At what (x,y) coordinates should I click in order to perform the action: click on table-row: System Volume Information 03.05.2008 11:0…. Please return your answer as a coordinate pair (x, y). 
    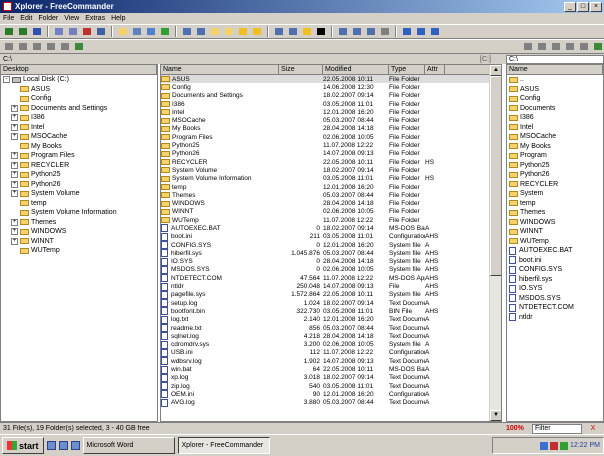
    Looking at the image, I should click on (331, 179).